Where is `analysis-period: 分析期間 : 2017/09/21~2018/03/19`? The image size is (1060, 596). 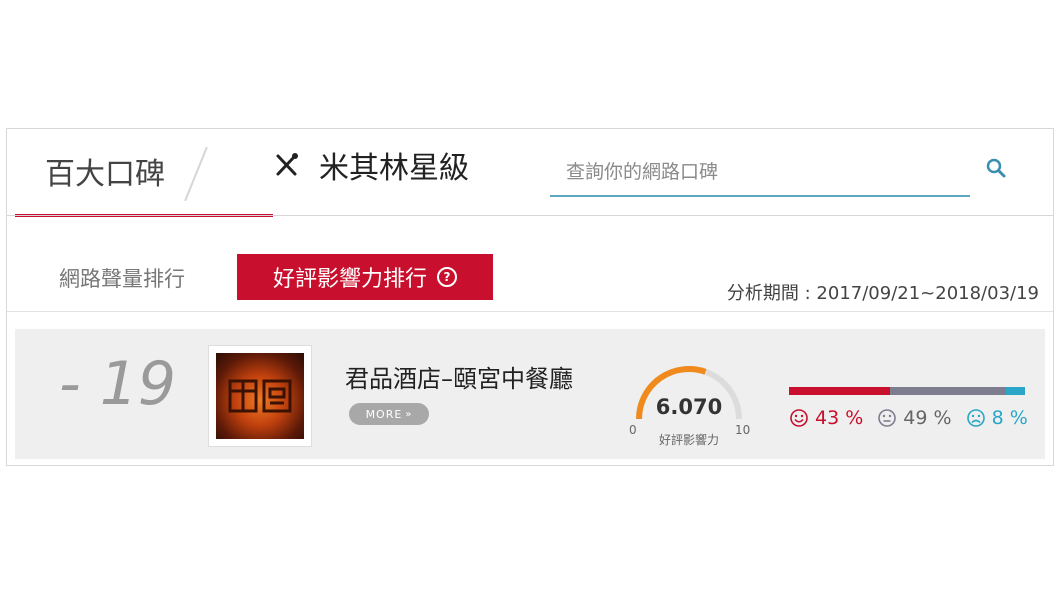
analysis-period: 分析期間 : 2017/09/21~2018/03/19 is located at coordinates (882, 293).